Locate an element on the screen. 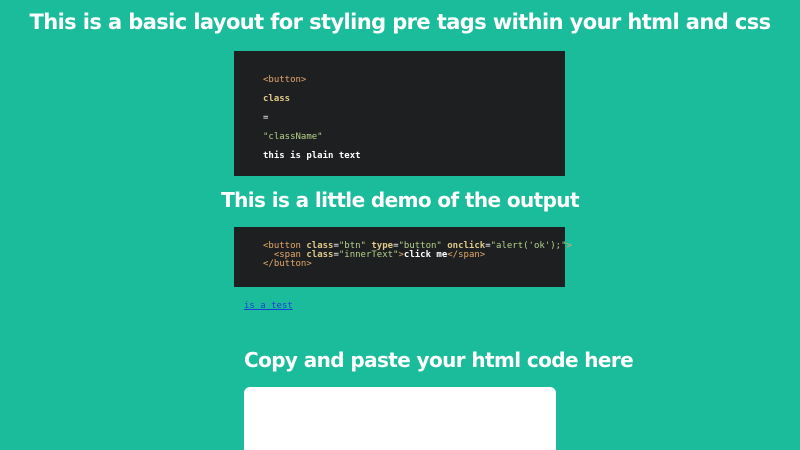 The width and height of the screenshot is (800, 450). code-token-tag: </button> is located at coordinates (287, 264).